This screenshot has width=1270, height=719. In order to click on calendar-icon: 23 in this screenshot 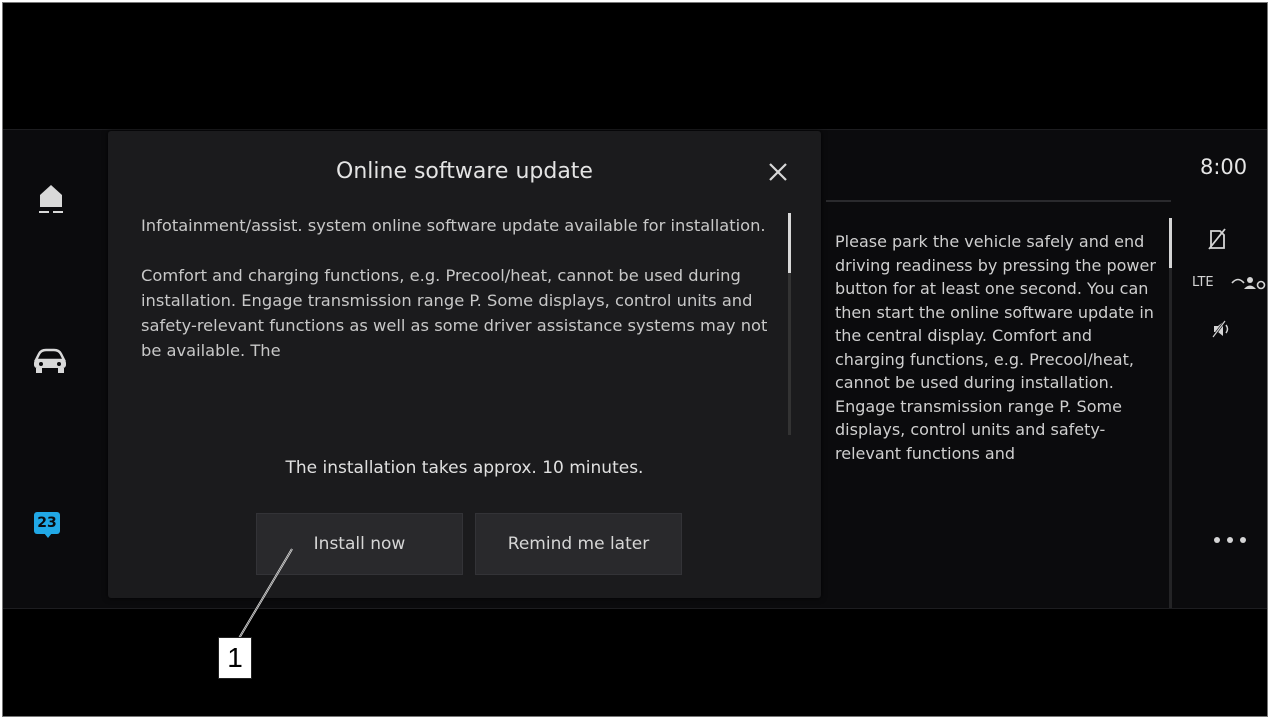, I will do `click(47, 525)`.